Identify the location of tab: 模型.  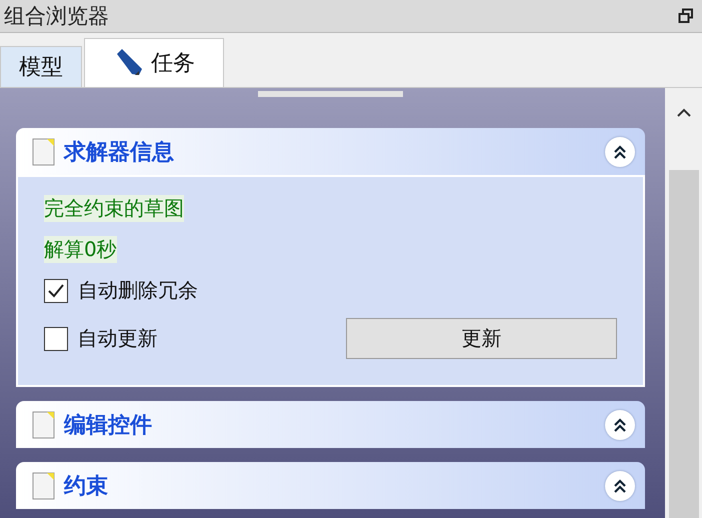
(41, 66).